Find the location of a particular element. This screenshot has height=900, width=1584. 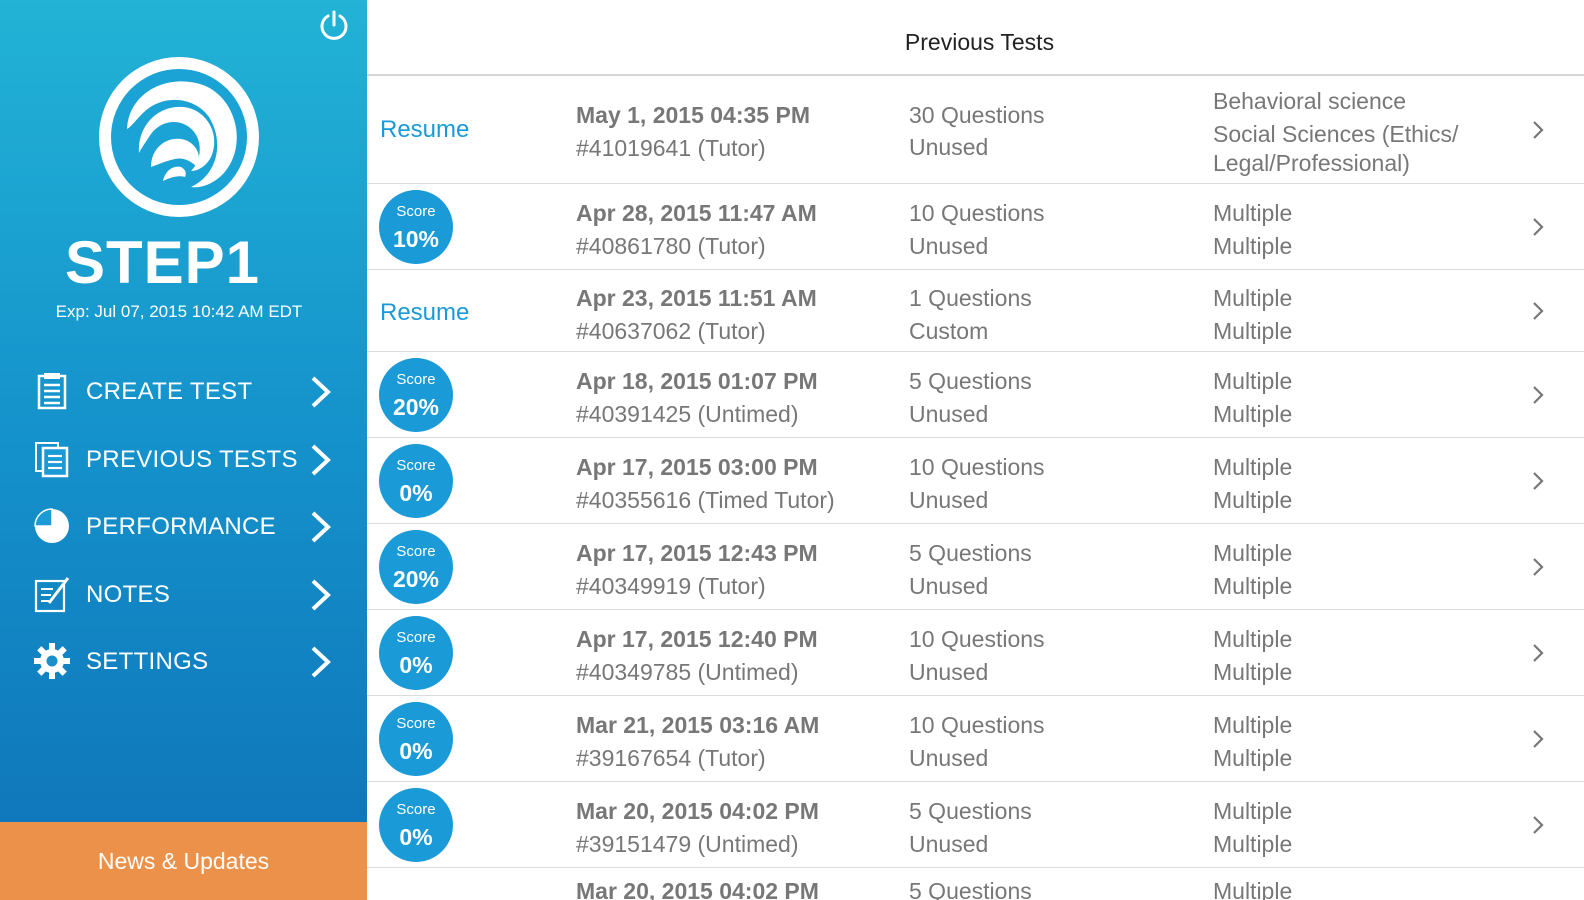

test-id: #40349785 (Untimed) is located at coordinates (687, 672).